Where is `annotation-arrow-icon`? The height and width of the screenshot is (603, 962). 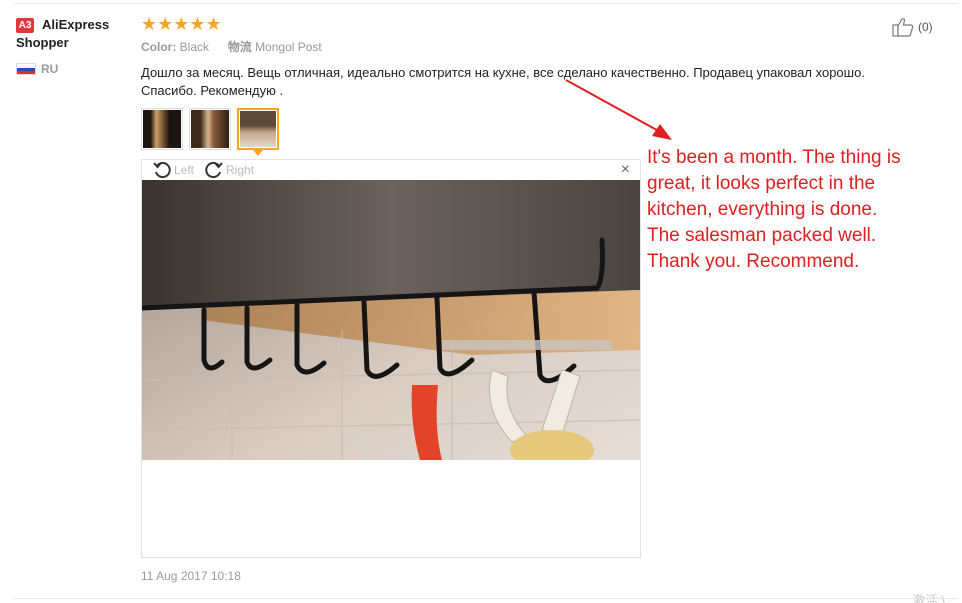
annotation-arrow-icon is located at coordinates (618, 109).